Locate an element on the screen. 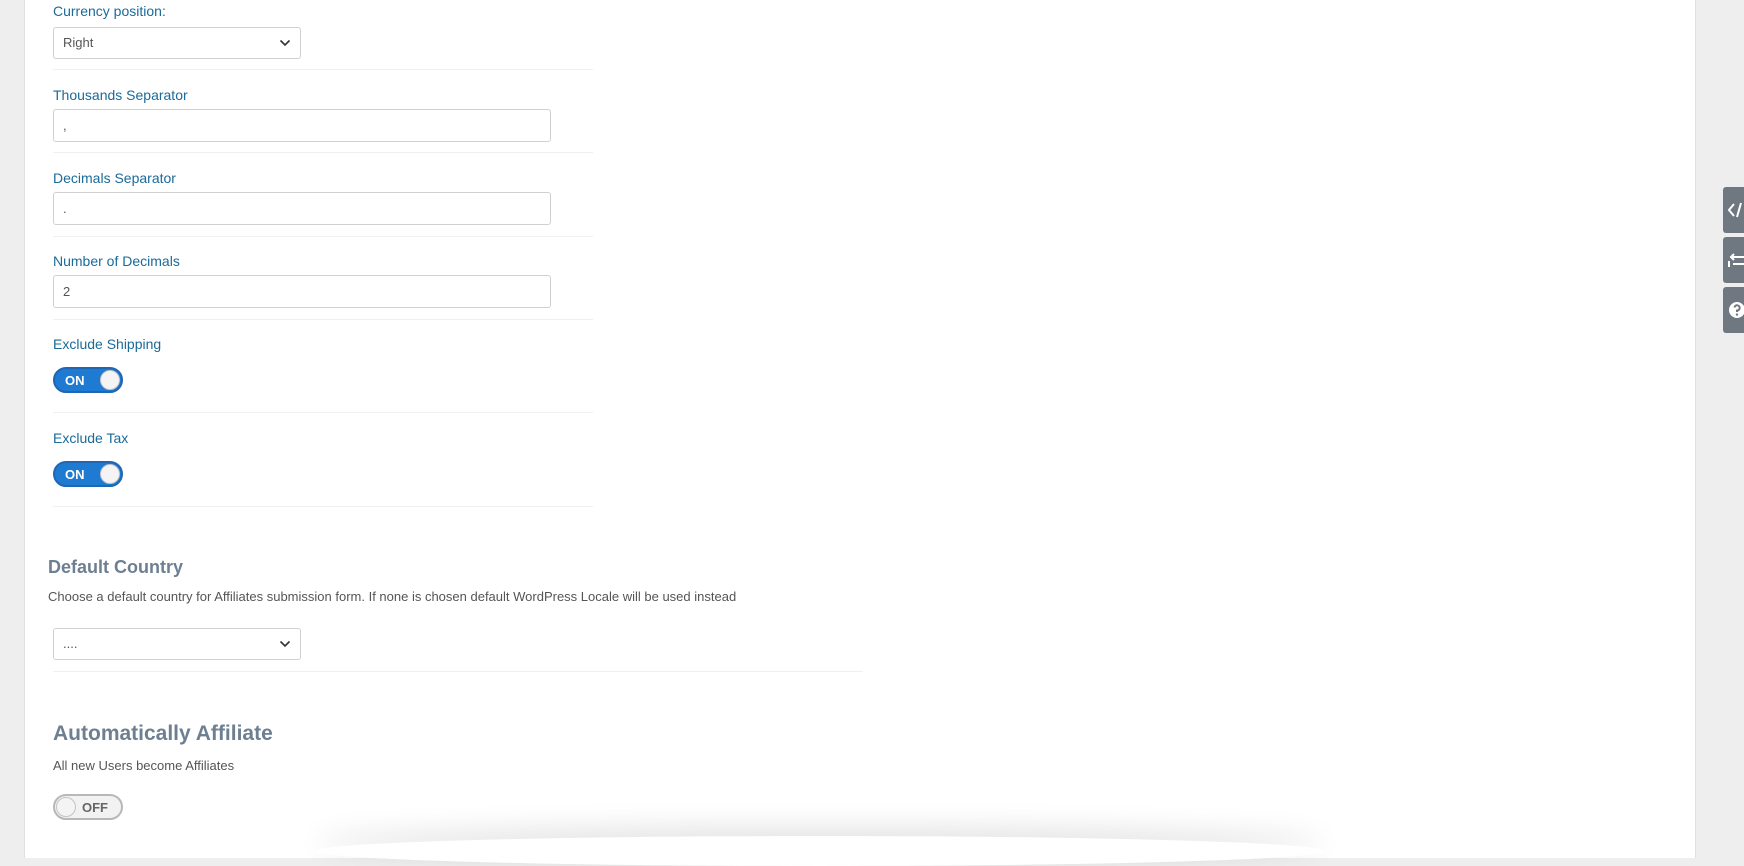 The height and width of the screenshot is (866, 1744). code-icon is located at coordinates (1734, 210).